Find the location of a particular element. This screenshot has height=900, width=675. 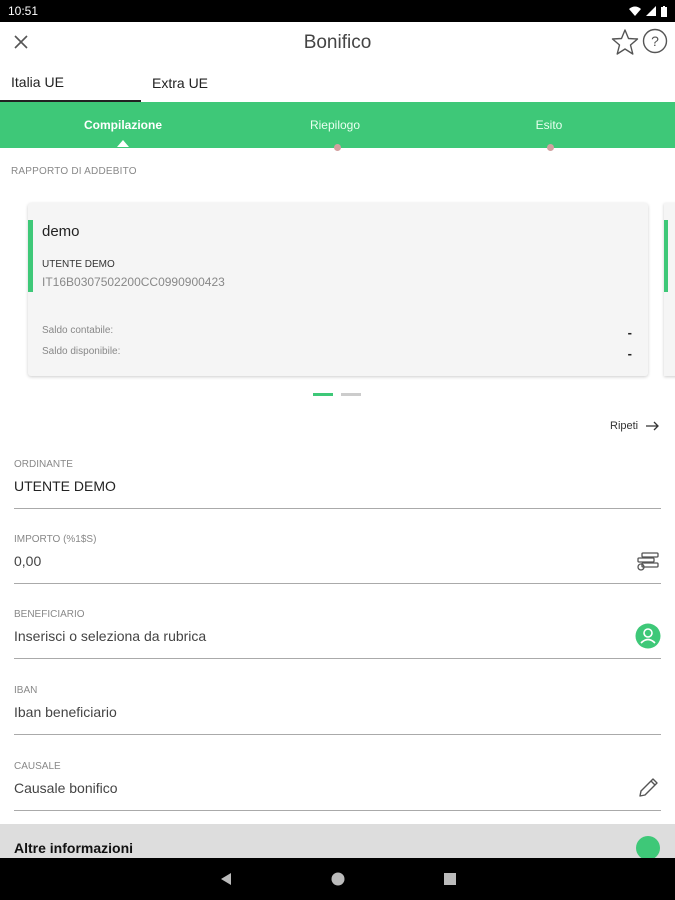

saldo-disponibile-label: Saldo disponibile: is located at coordinates (81, 351).